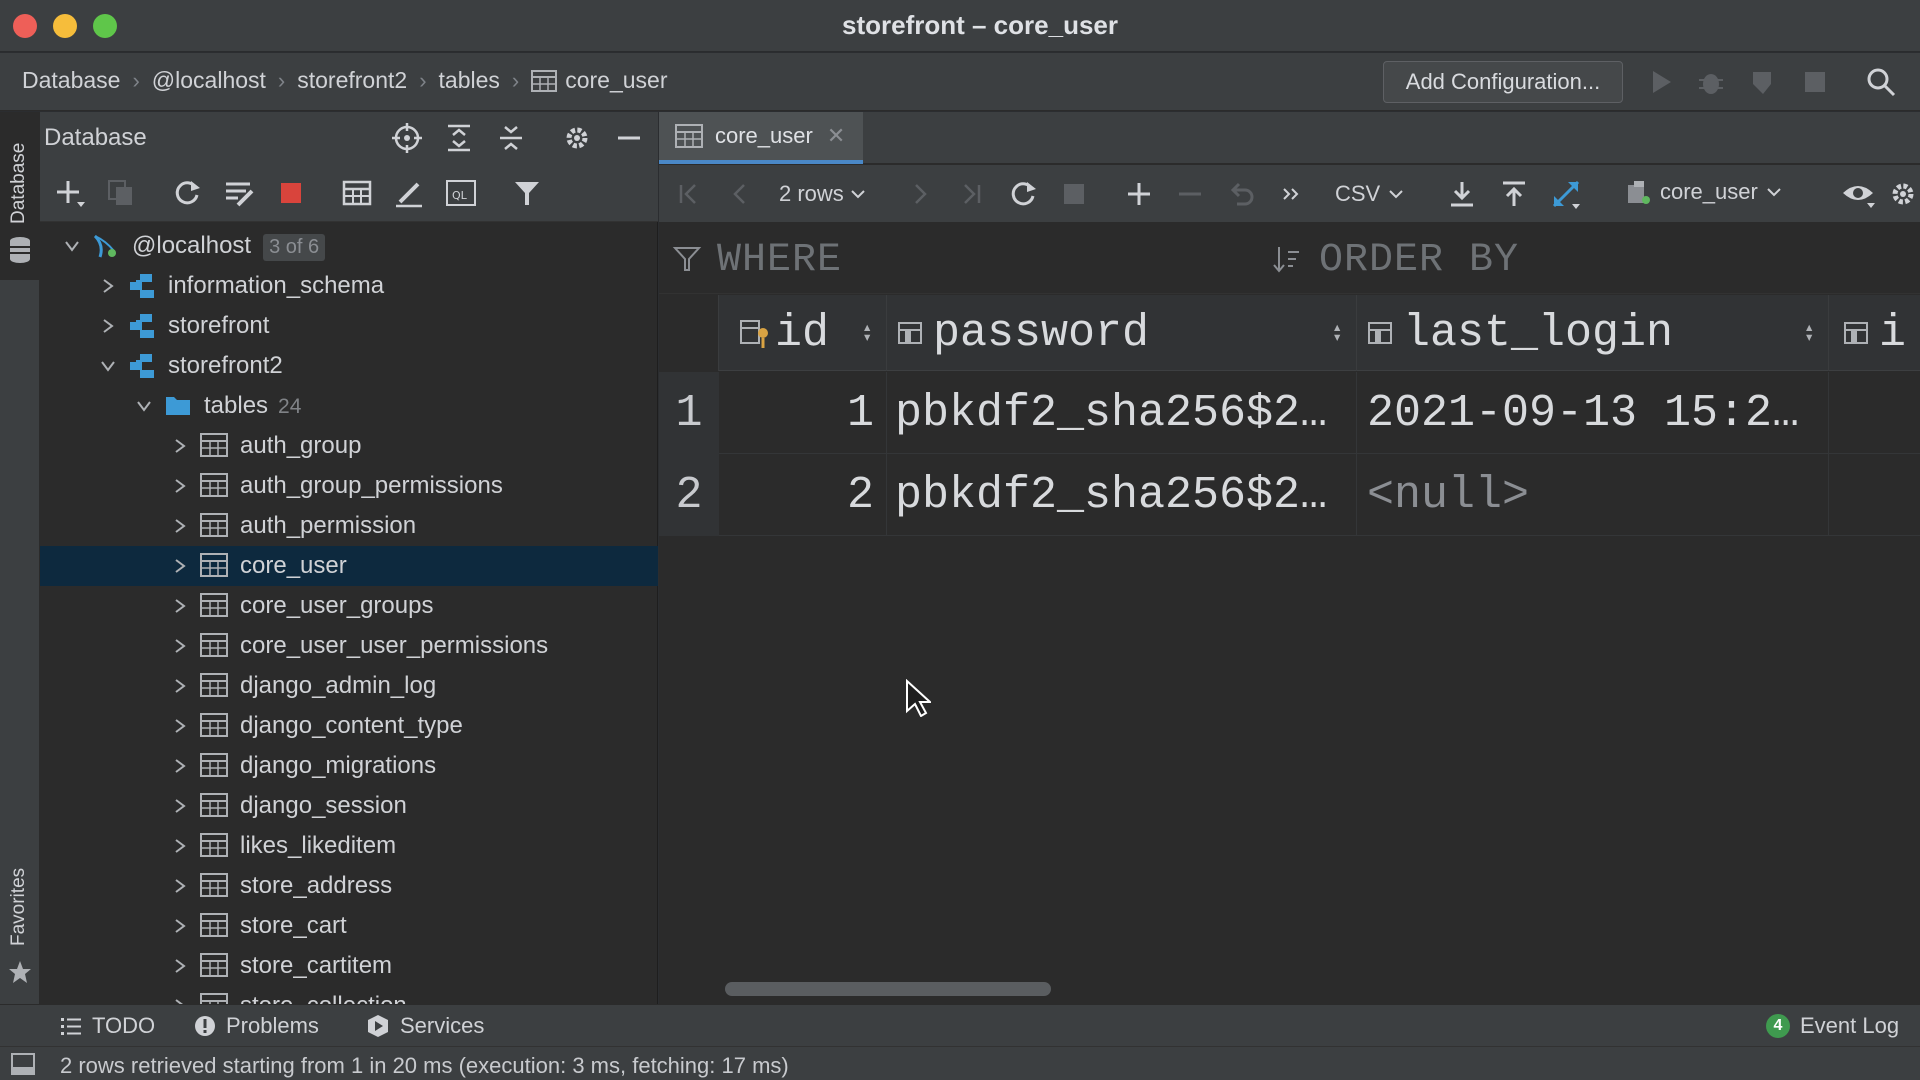 Image resolution: width=1920 pixels, height=1080 pixels. Describe the element at coordinates (349, 686) in the screenshot. I see `tree-item-table: django_admin_log` at that location.